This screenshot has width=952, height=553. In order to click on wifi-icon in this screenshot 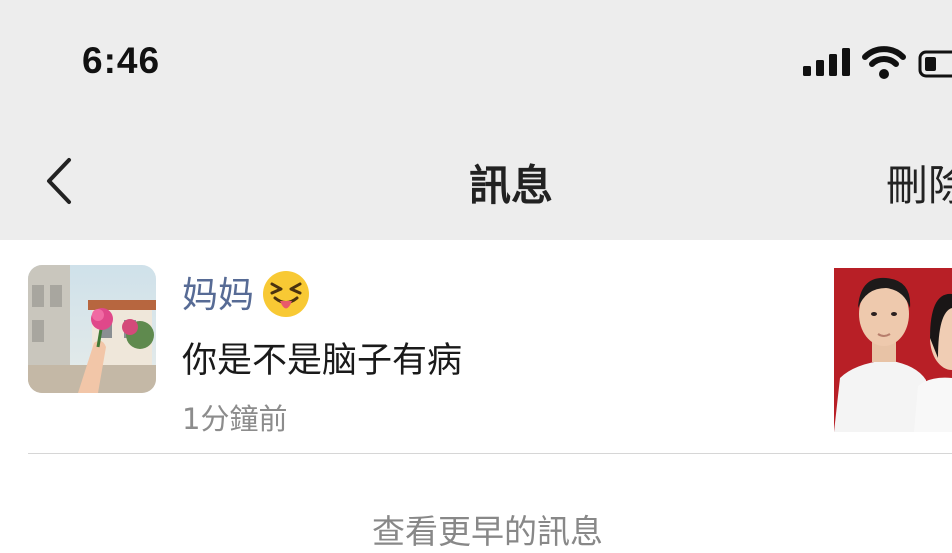, I will do `click(884, 62)`.